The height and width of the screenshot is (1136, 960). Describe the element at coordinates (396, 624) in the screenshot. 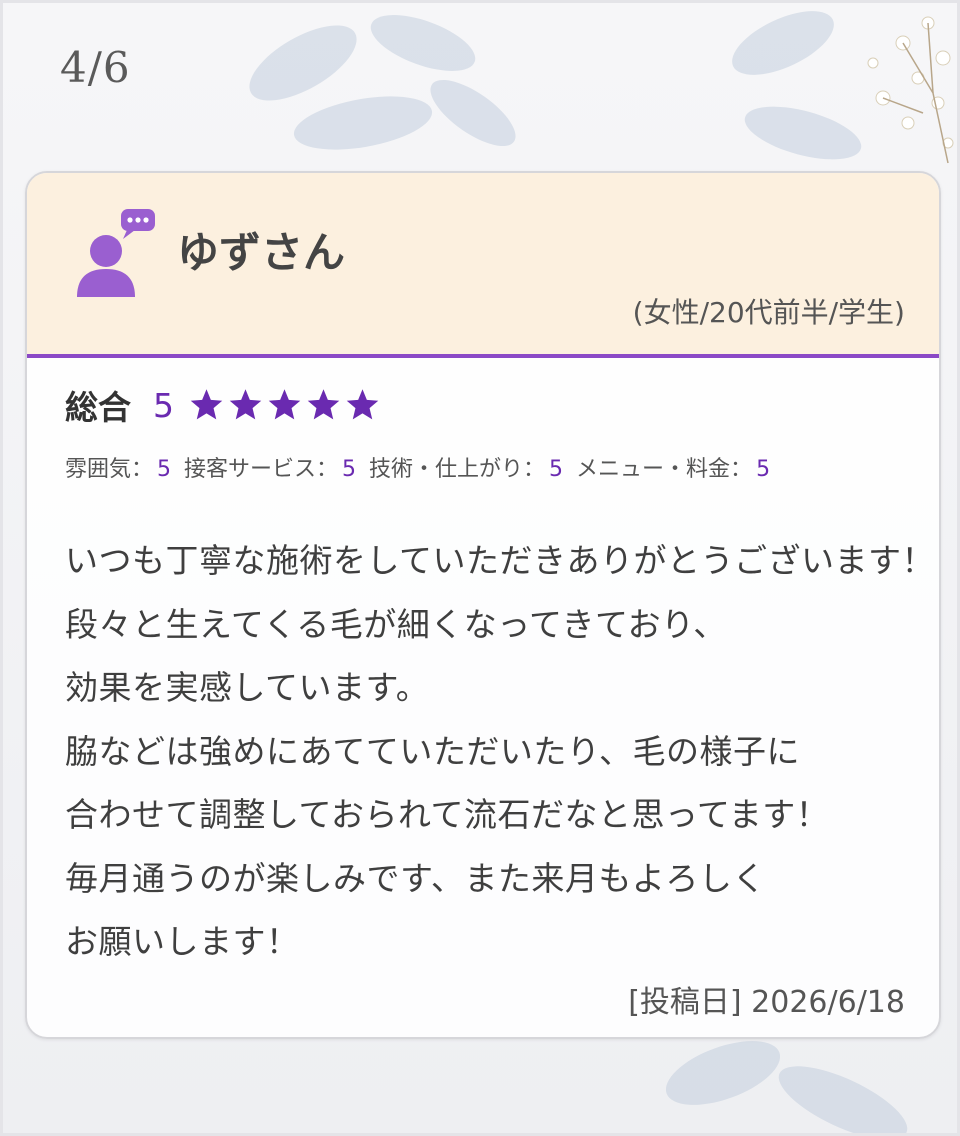

I see `comment-line: 段々と生えてくる毛が細くなってきており、` at that location.